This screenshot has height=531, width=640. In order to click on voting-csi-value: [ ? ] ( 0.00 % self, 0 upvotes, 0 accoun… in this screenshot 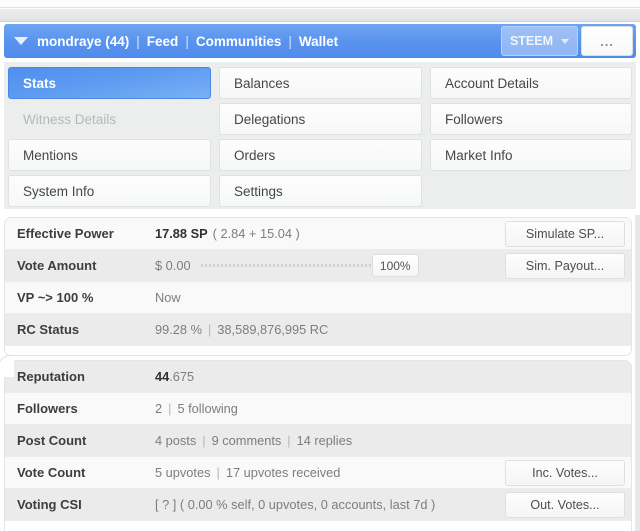, I will do `click(295, 504)`.